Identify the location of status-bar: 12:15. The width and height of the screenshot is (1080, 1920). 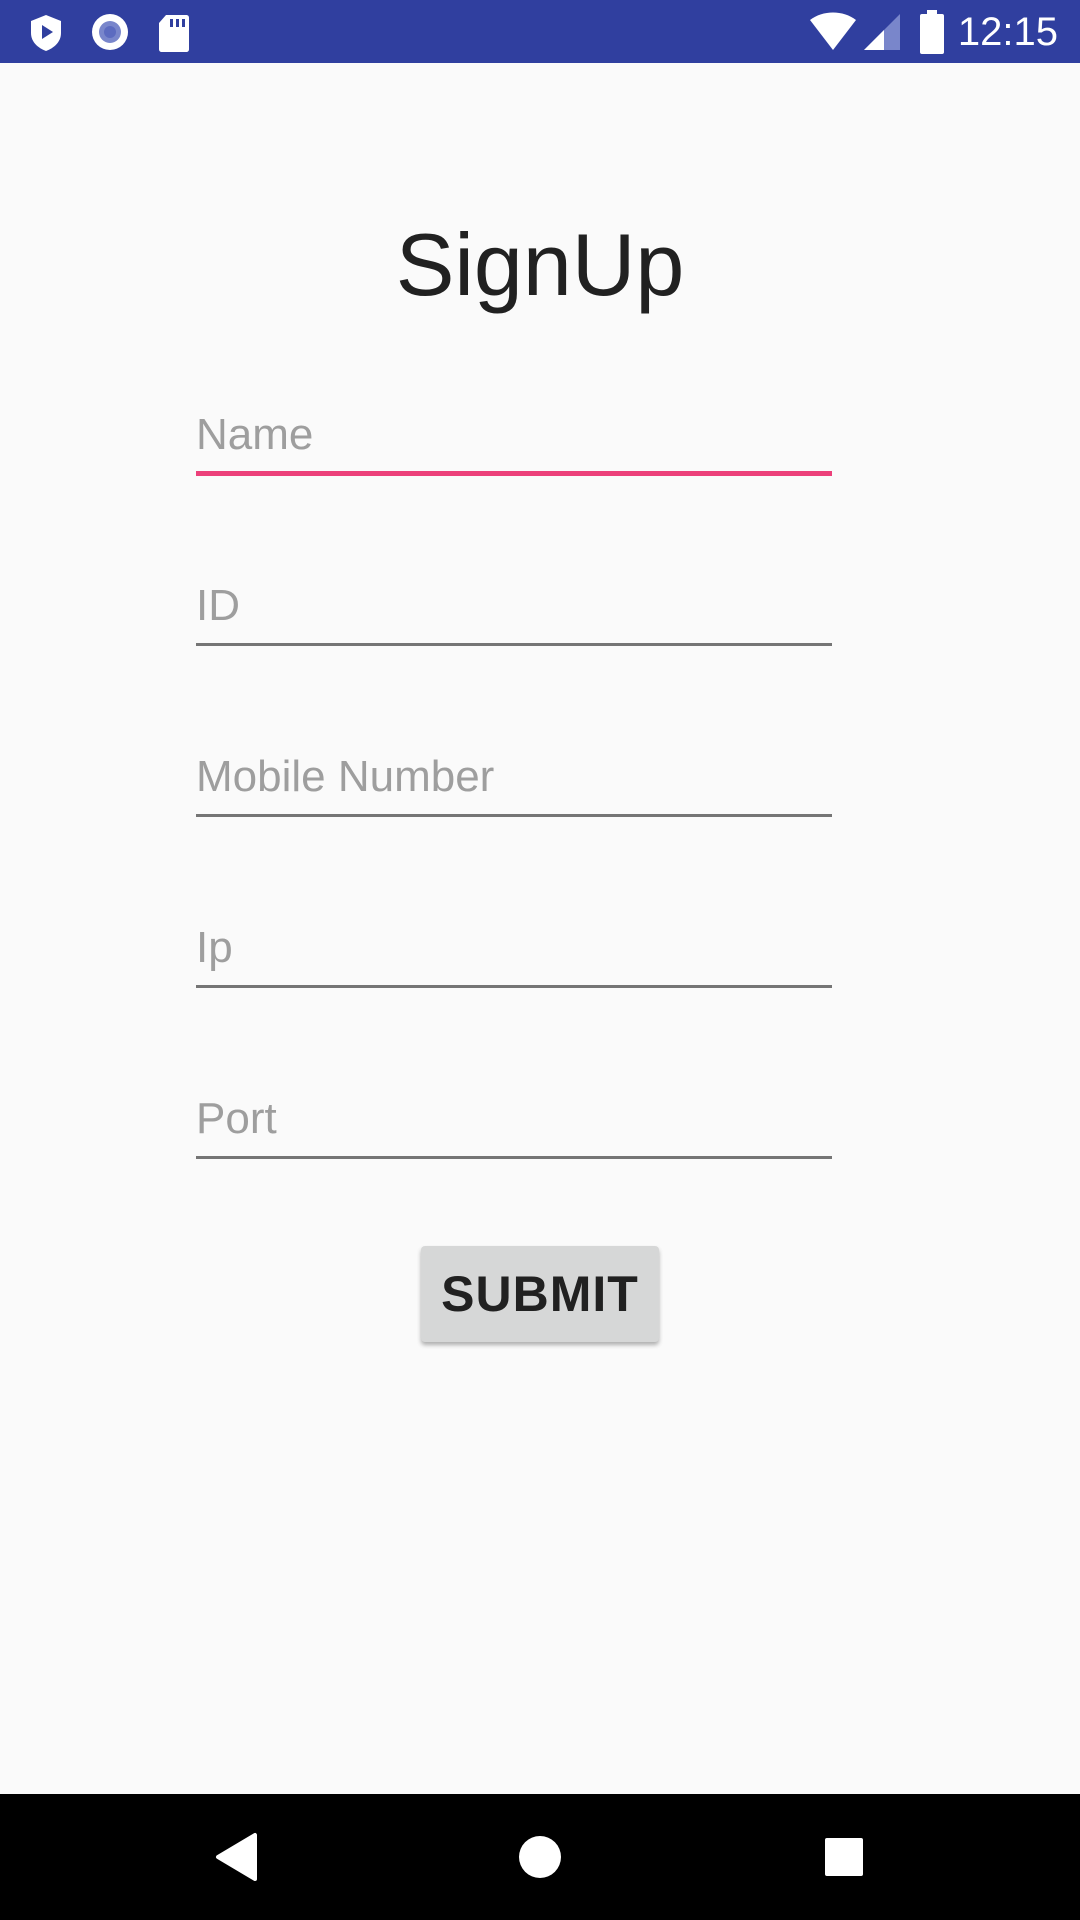
(540, 31).